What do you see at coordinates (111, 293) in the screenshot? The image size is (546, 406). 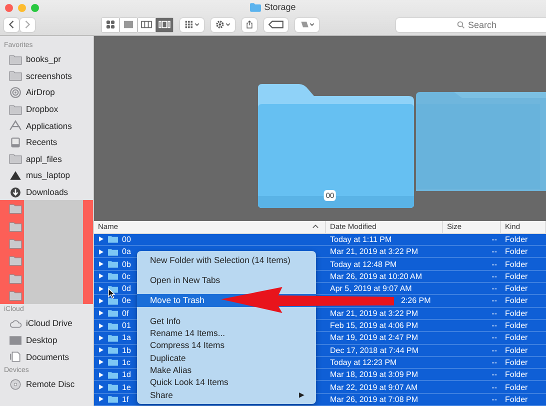 I see `cursor-icon` at bounding box center [111, 293].